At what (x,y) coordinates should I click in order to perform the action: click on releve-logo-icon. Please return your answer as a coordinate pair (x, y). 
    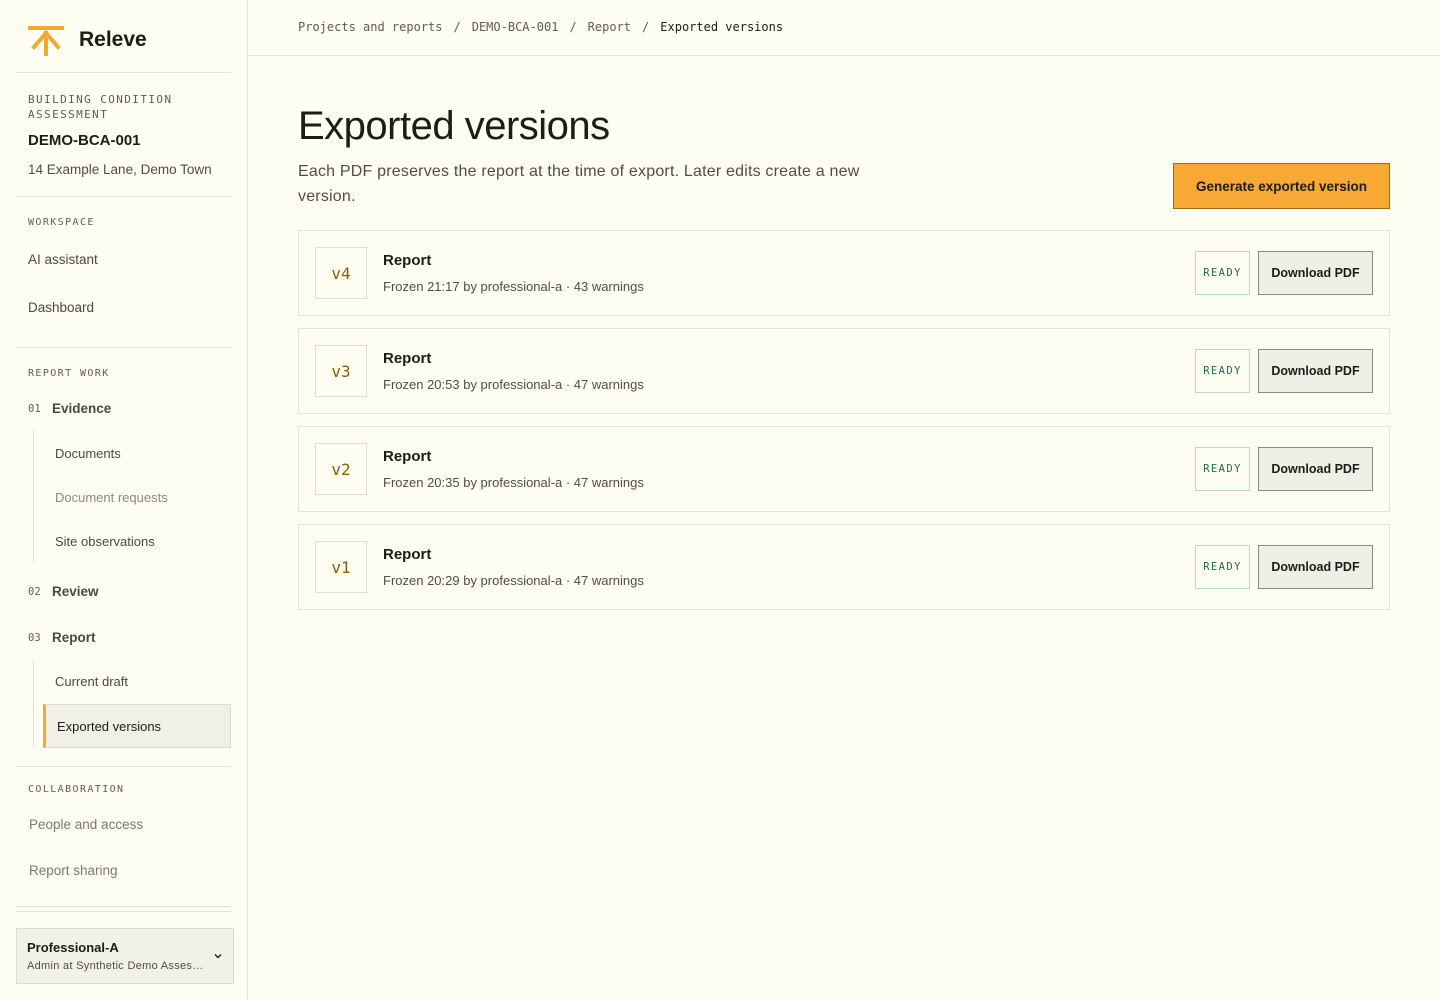
    Looking at the image, I should click on (46, 41).